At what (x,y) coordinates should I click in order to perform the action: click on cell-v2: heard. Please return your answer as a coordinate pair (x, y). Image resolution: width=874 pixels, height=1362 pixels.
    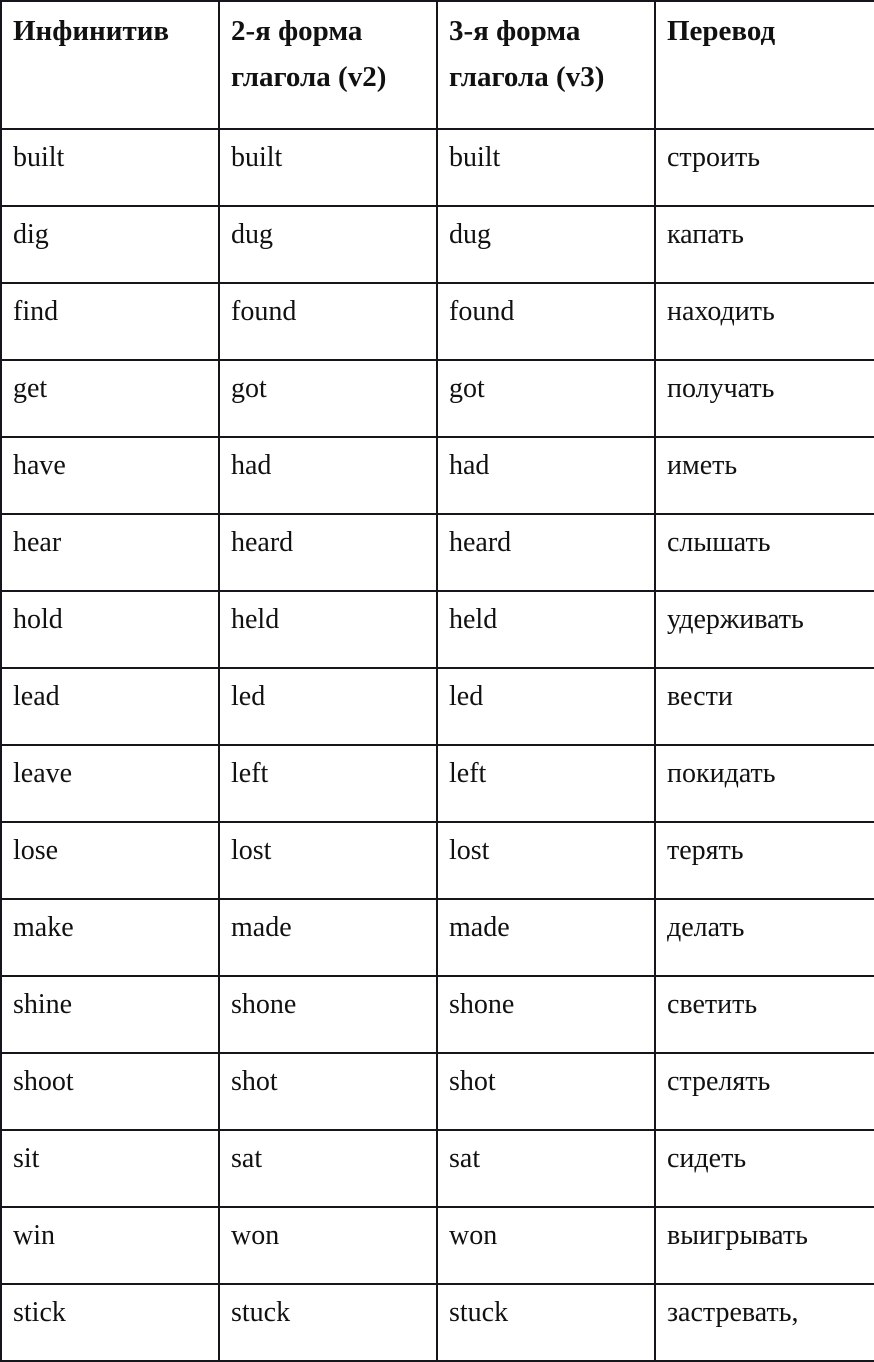
    Looking at the image, I should click on (328, 552).